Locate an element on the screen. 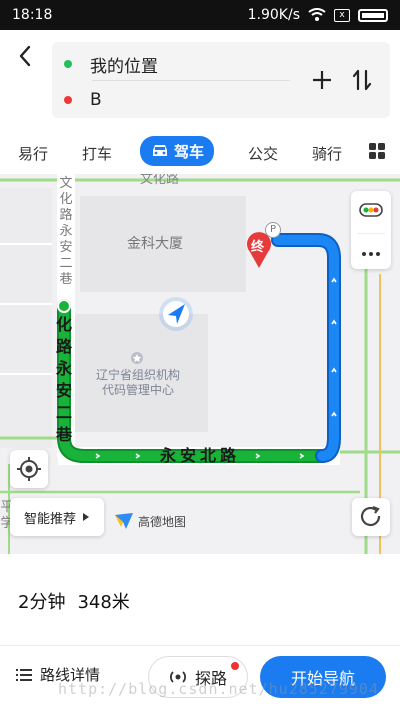  tab-drive-label: 驾车 is located at coordinates (188, 151).